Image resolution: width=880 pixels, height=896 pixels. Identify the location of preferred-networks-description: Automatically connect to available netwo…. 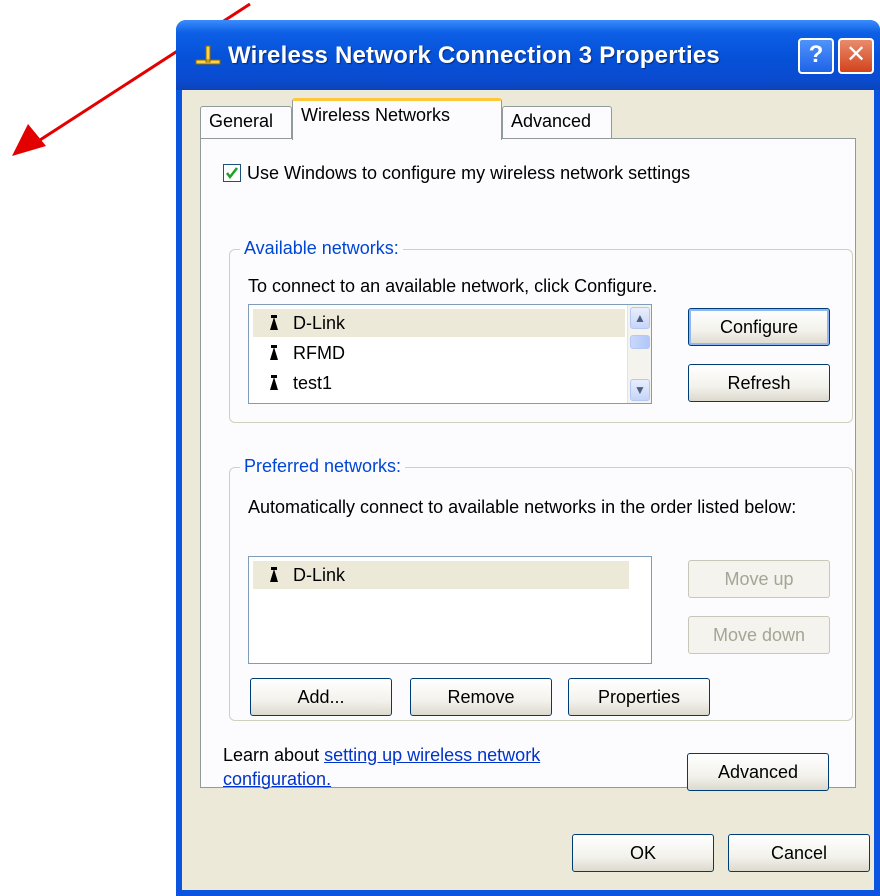
(522, 507).